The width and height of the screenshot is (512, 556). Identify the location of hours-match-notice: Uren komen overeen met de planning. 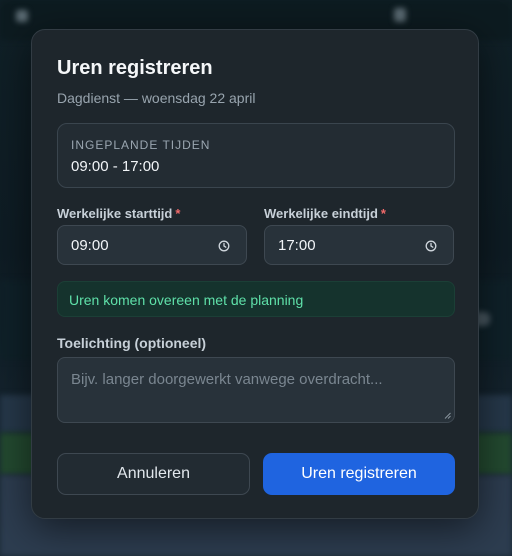
(256, 299).